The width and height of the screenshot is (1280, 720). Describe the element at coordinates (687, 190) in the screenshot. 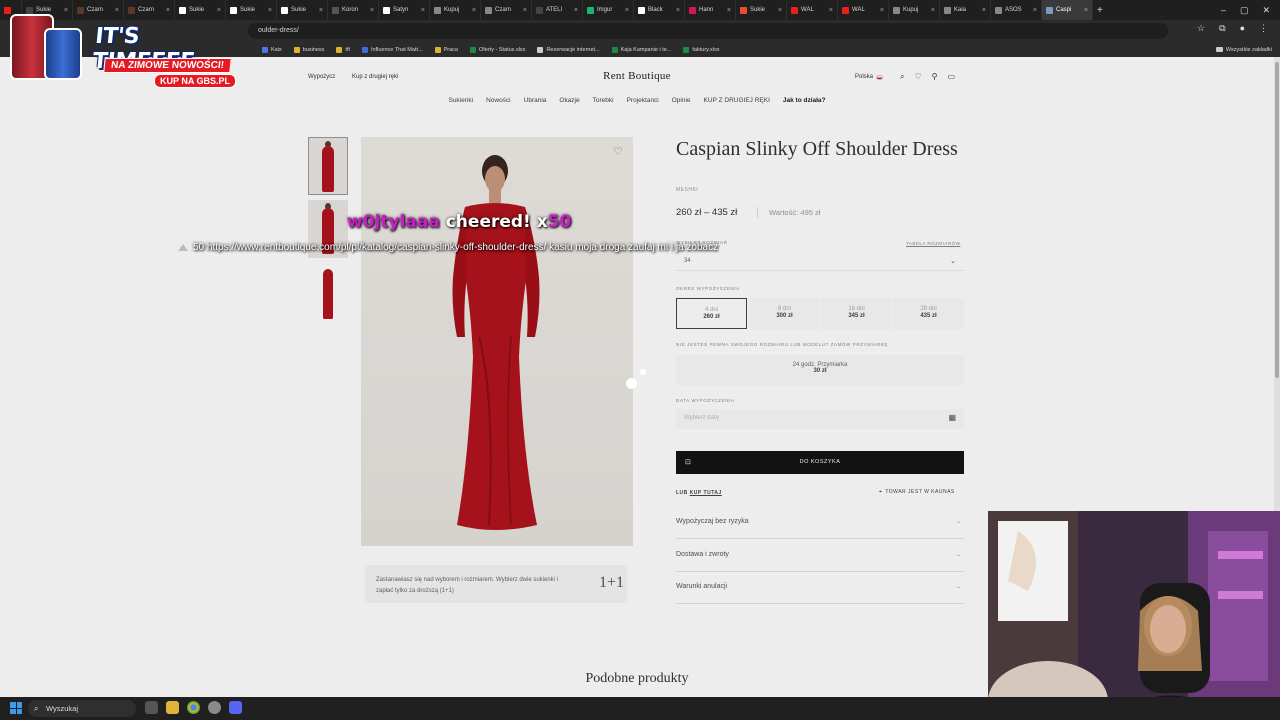

I see `product-brand: MESHKI` at that location.